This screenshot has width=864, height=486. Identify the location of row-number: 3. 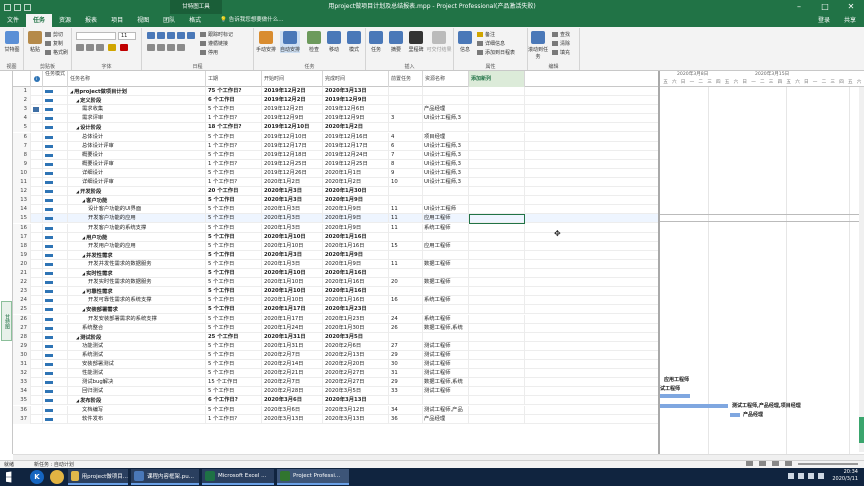
(22, 110).